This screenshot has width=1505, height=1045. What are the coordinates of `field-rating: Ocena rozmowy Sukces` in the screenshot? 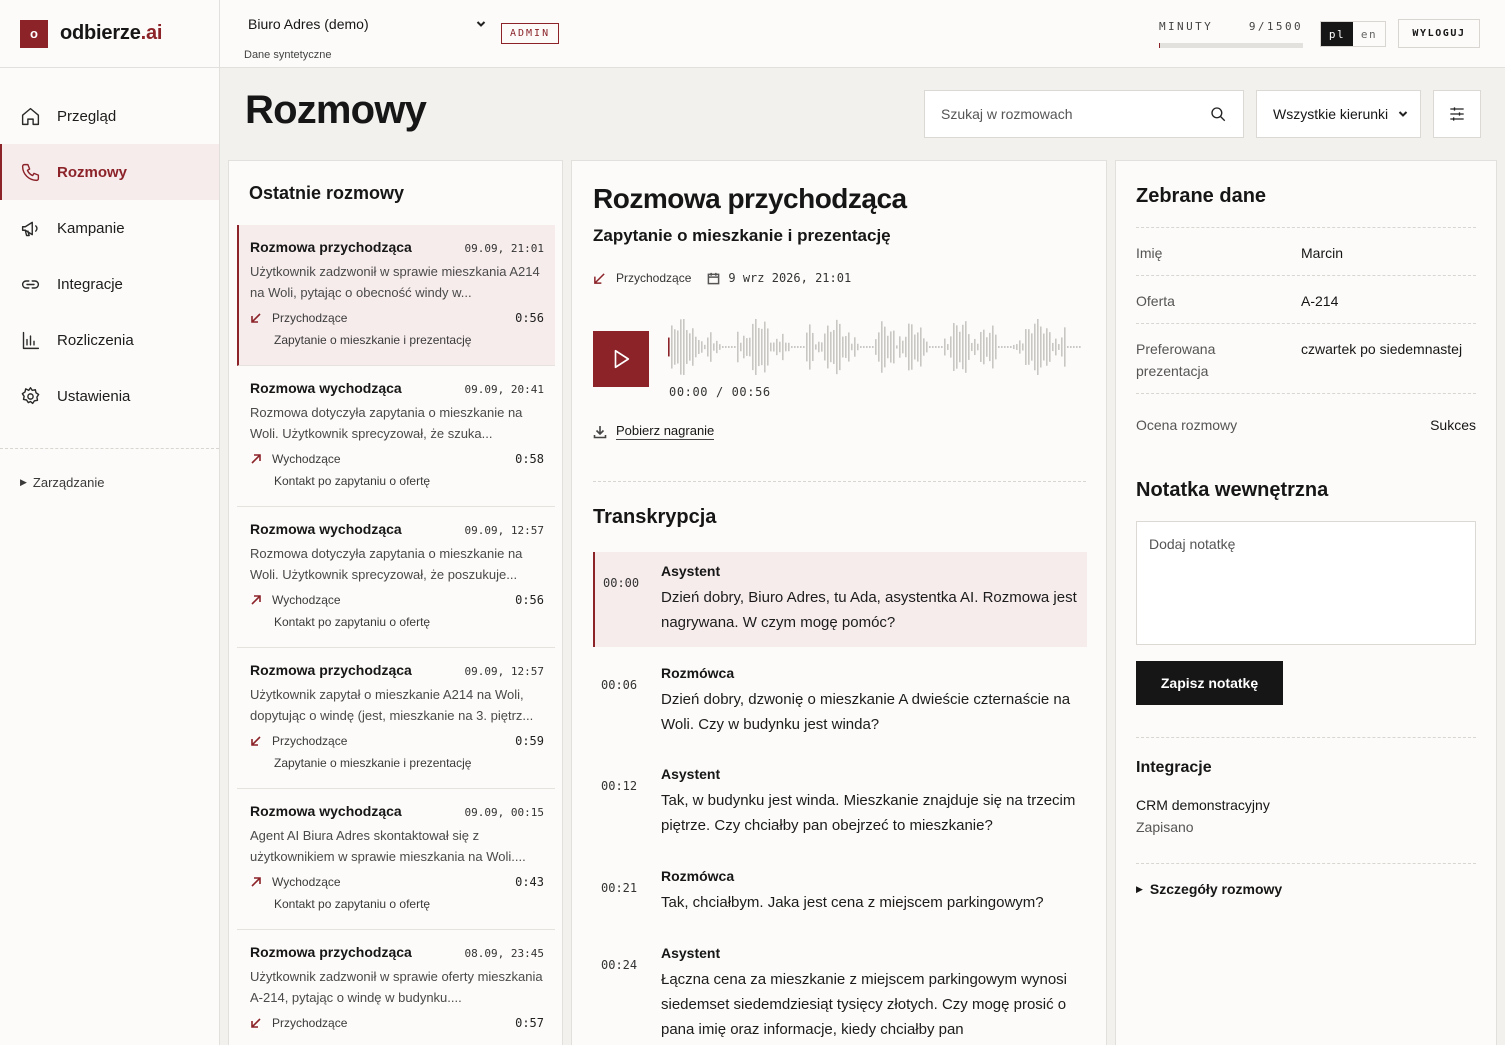 It's located at (1306, 419).